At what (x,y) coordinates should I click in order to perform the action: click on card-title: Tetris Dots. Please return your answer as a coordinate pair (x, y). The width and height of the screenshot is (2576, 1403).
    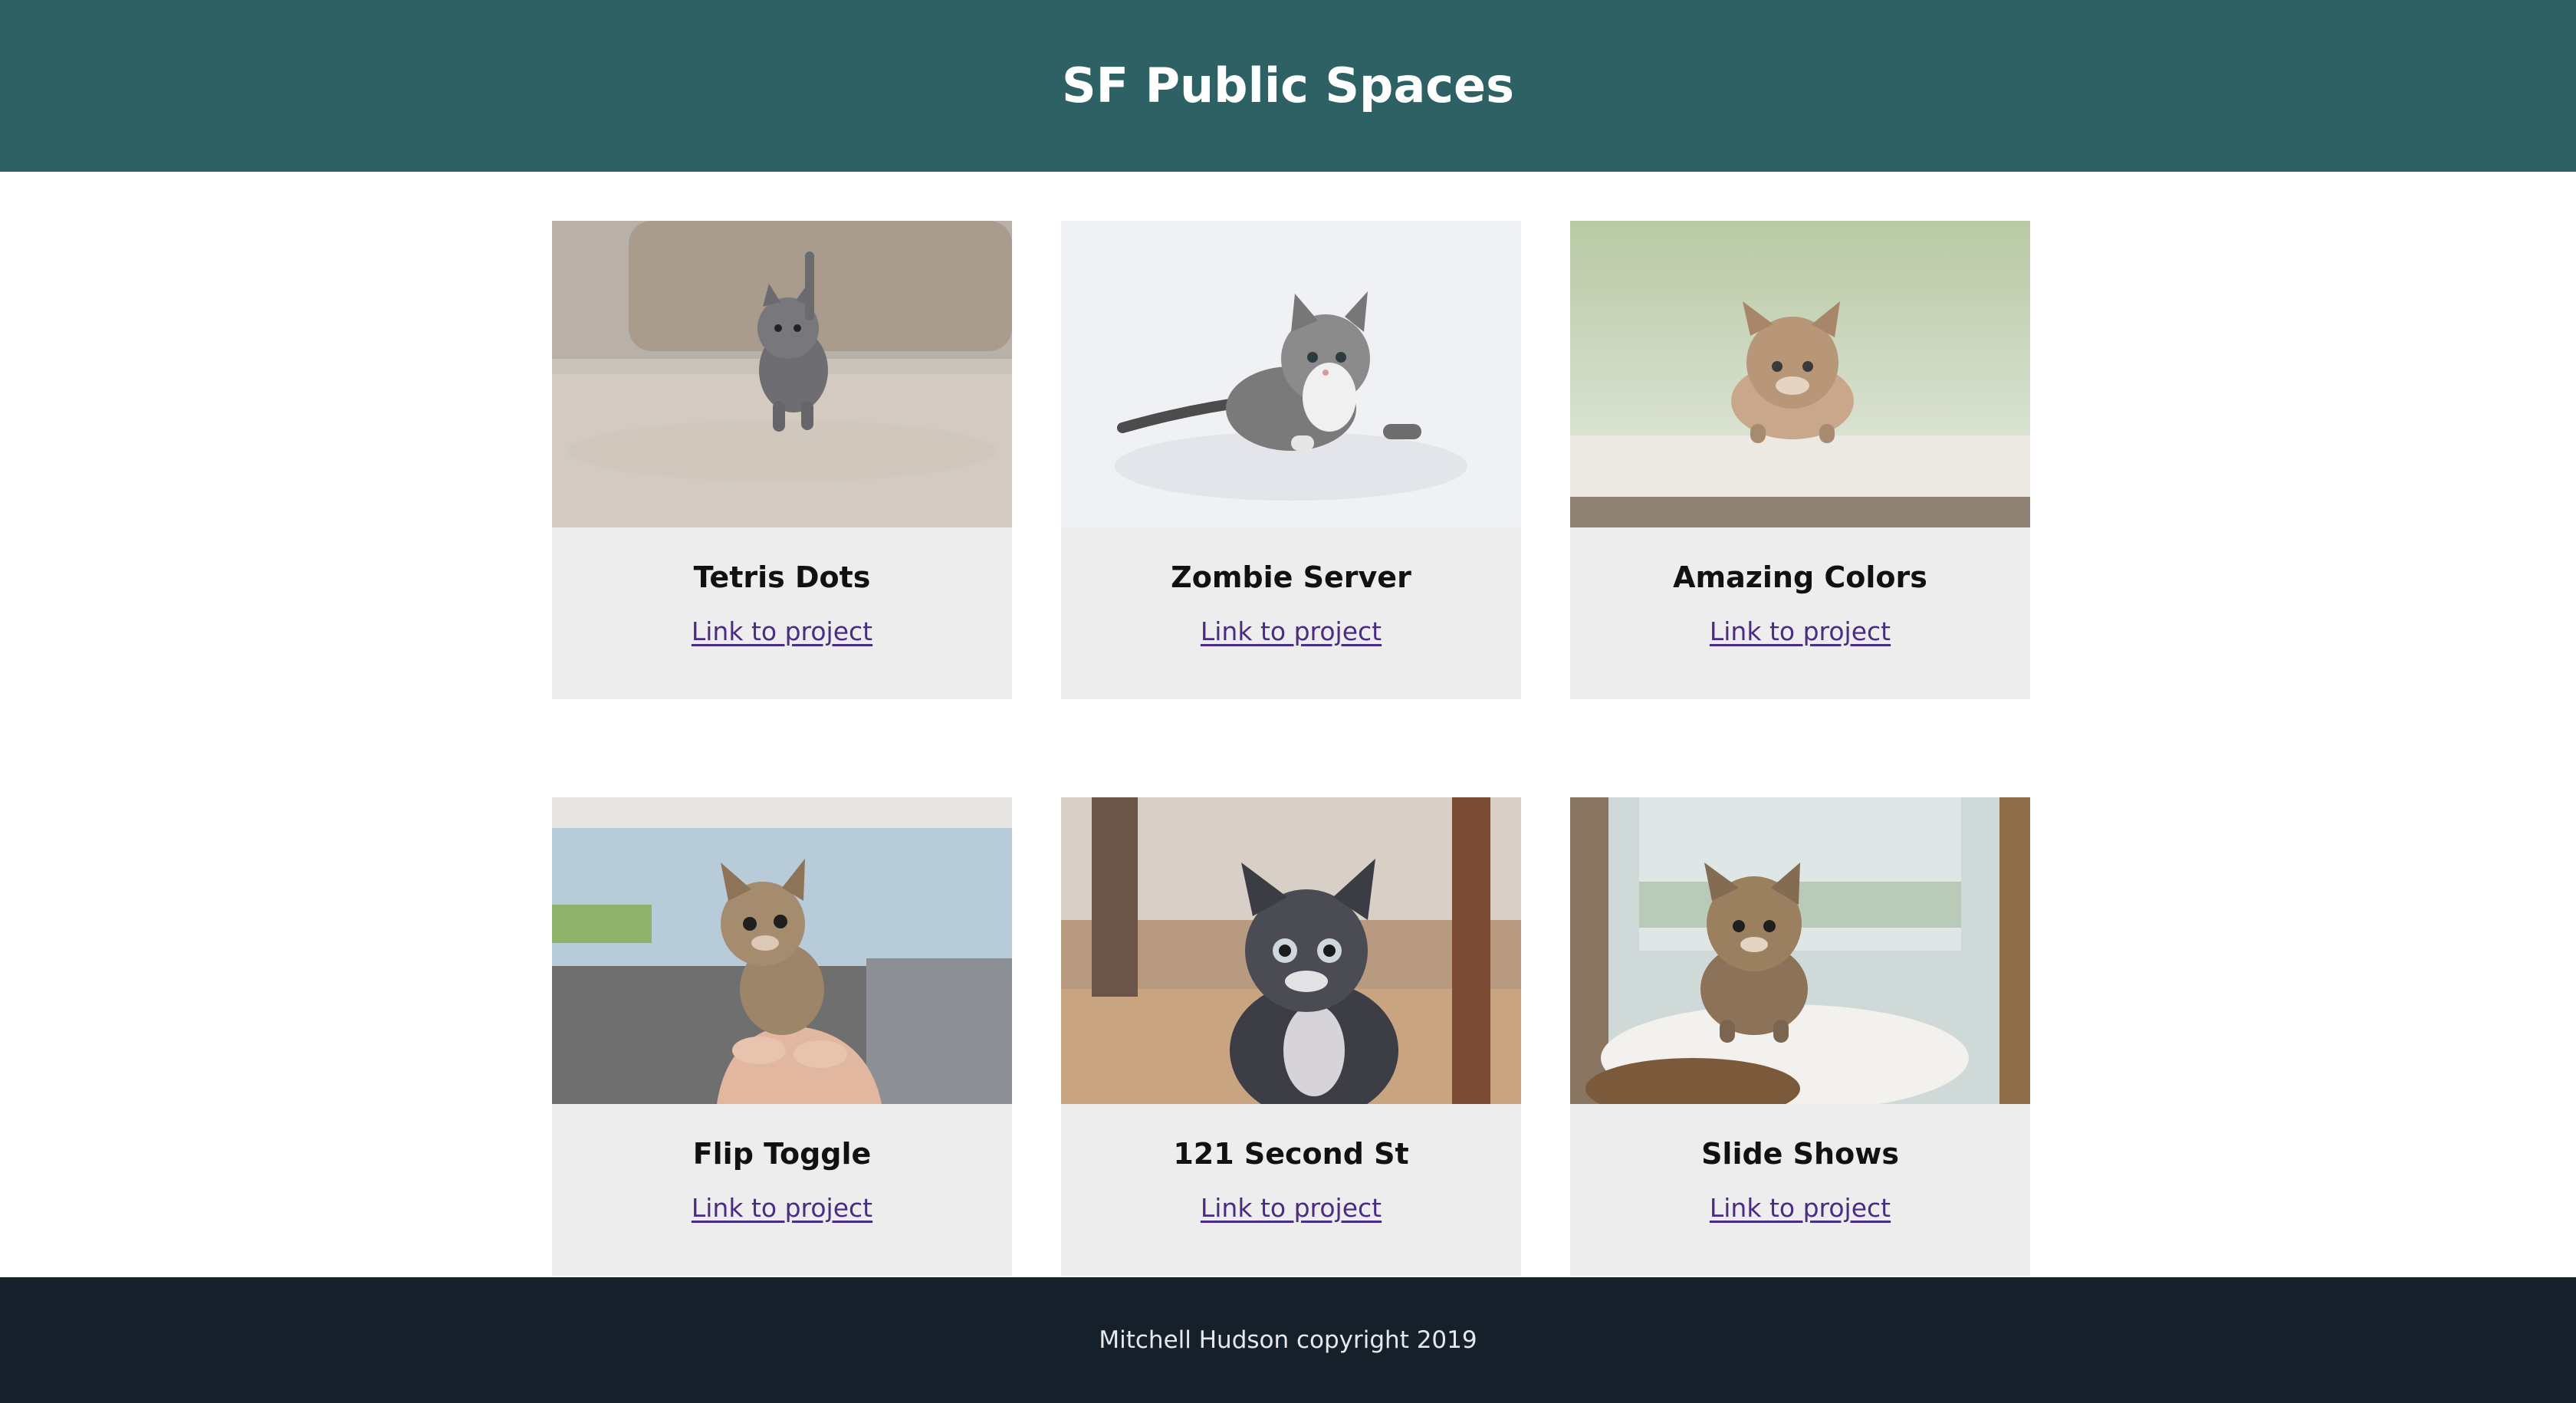
    Looking at the image, I should click on (782, 577).